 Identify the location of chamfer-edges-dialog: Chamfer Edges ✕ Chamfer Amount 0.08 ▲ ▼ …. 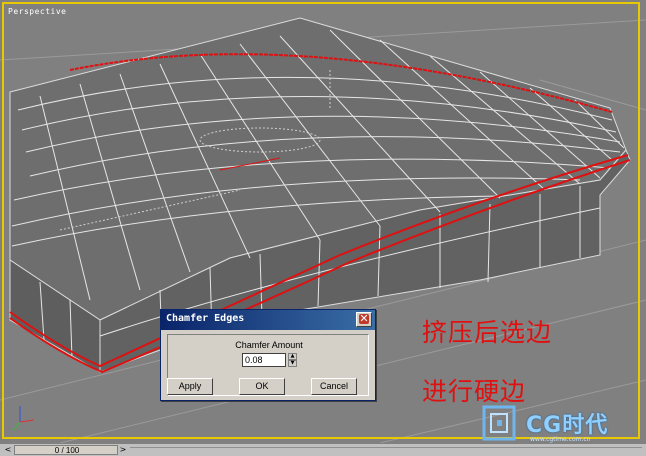
(268, 355).